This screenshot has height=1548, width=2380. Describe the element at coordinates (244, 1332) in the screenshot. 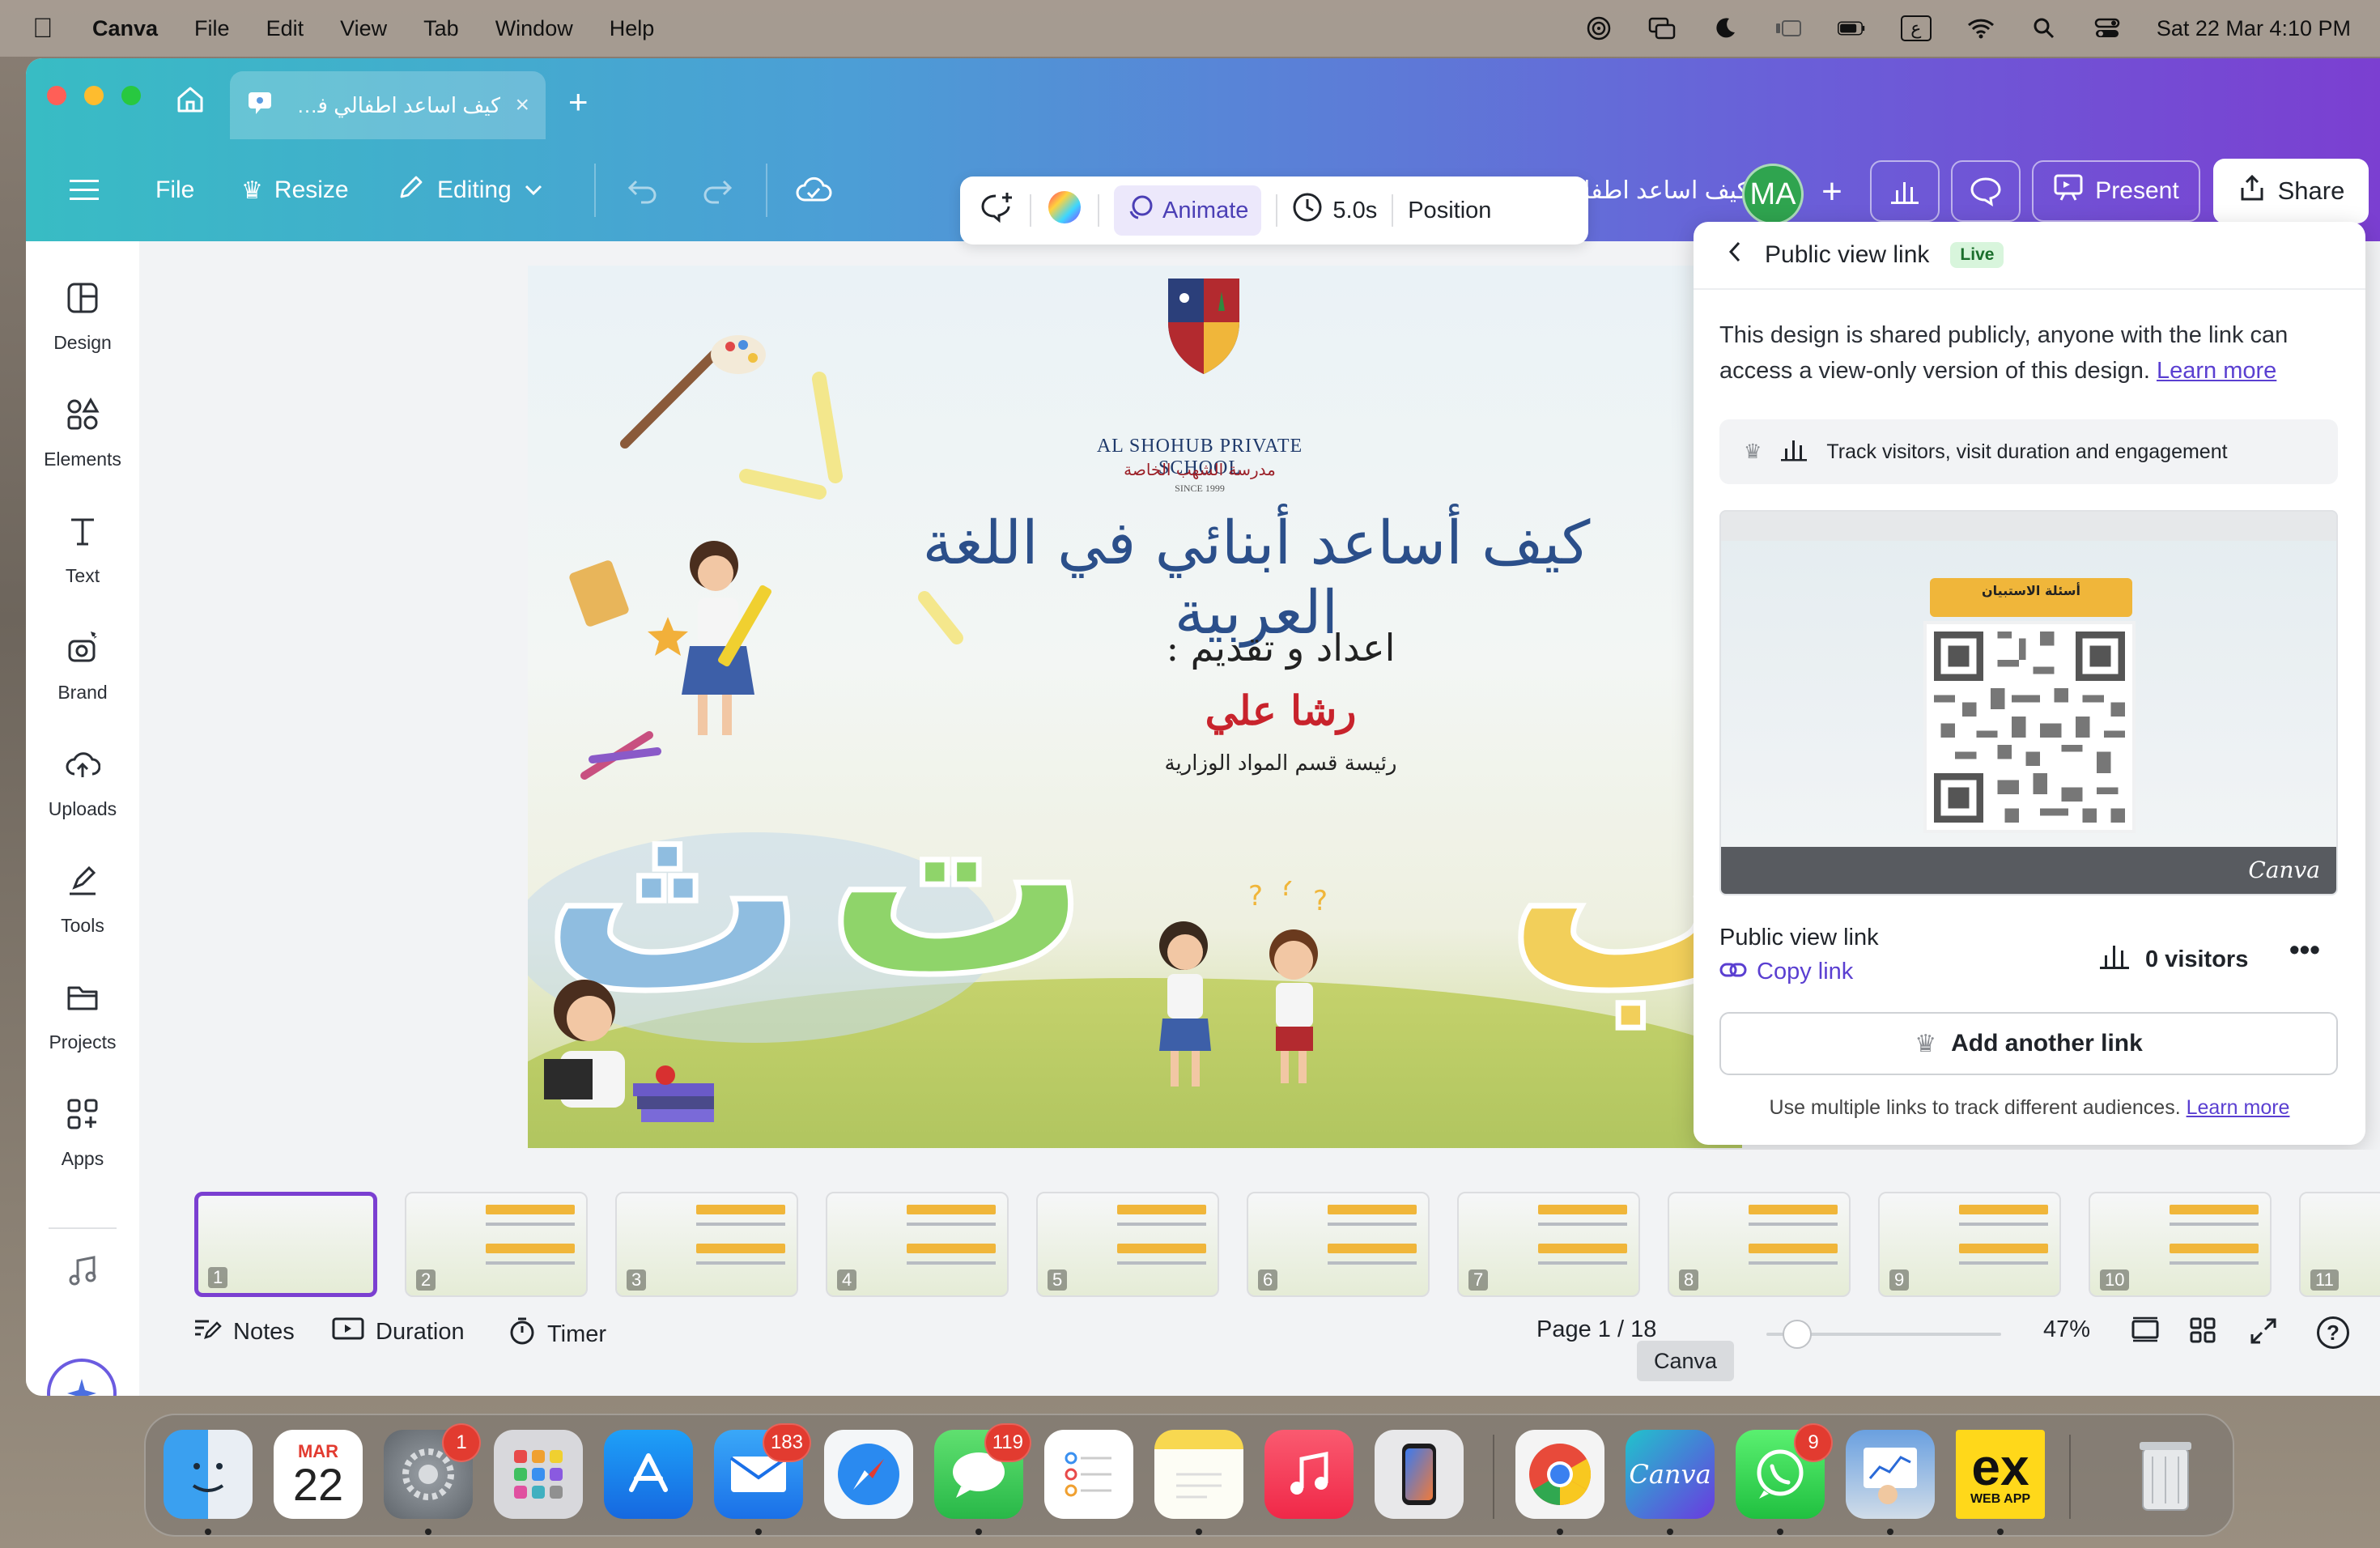

I see `notes-button: Notes` at that location.